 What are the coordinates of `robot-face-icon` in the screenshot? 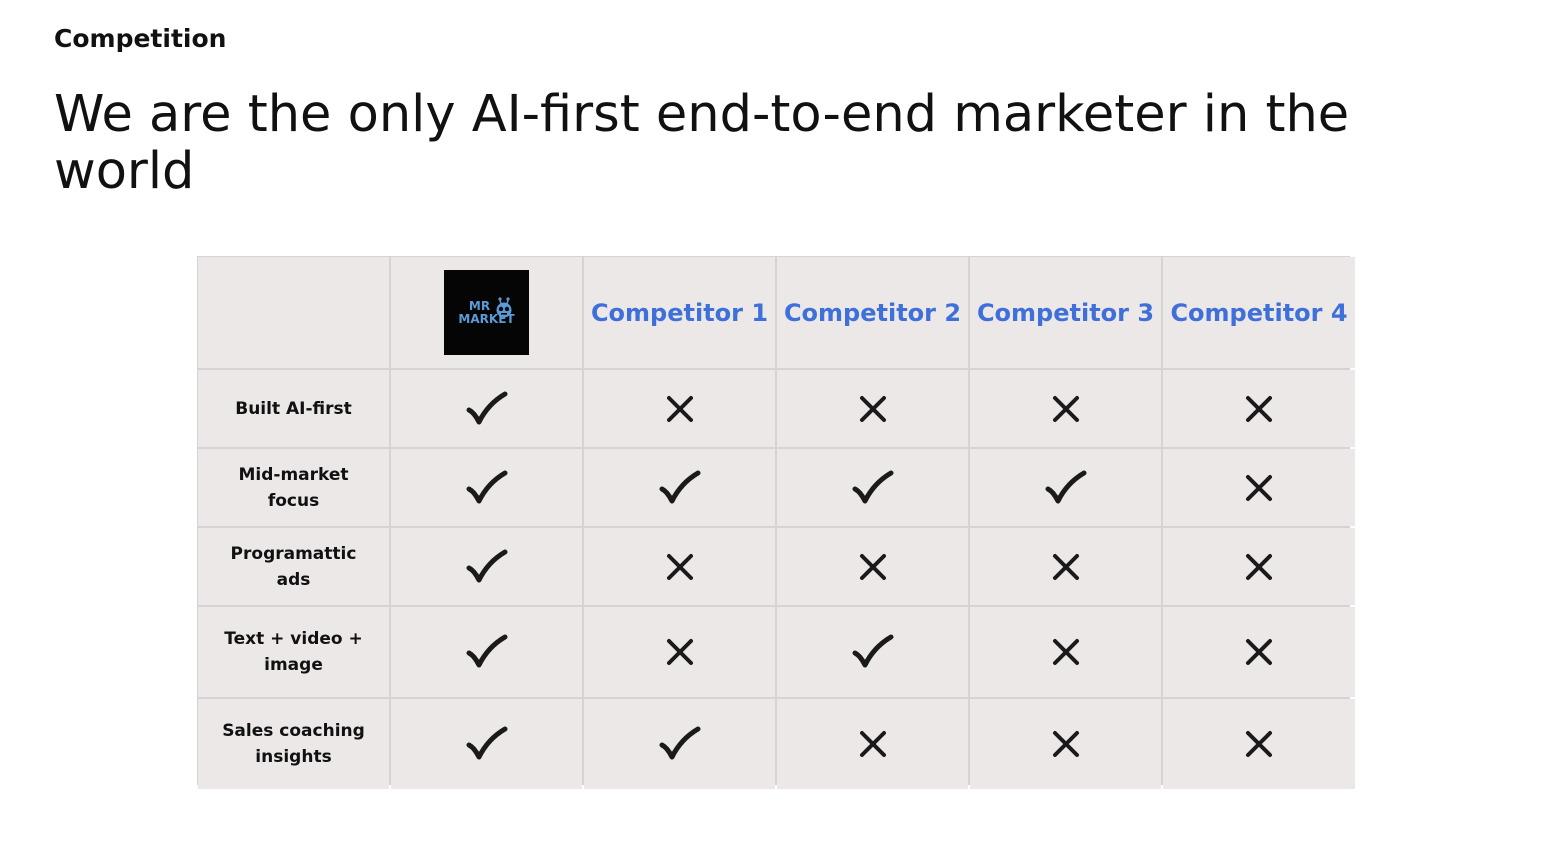 It's located at (504, 307).